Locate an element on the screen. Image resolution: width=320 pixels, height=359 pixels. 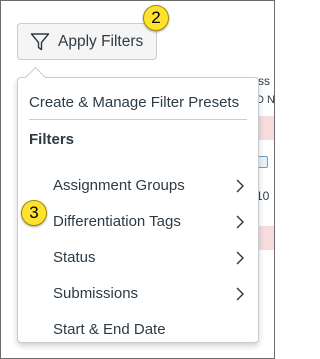
step-badge-2: 2 is located at coordinates (156, 18).